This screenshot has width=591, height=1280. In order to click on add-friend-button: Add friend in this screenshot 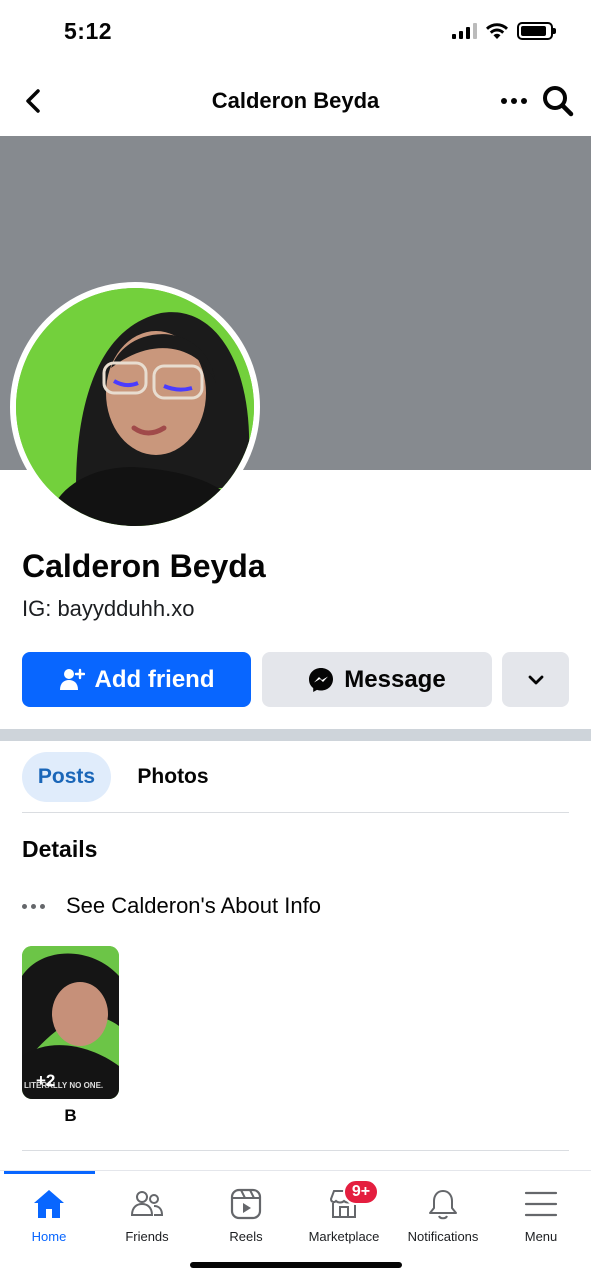, I will do `click(136, 679)`.